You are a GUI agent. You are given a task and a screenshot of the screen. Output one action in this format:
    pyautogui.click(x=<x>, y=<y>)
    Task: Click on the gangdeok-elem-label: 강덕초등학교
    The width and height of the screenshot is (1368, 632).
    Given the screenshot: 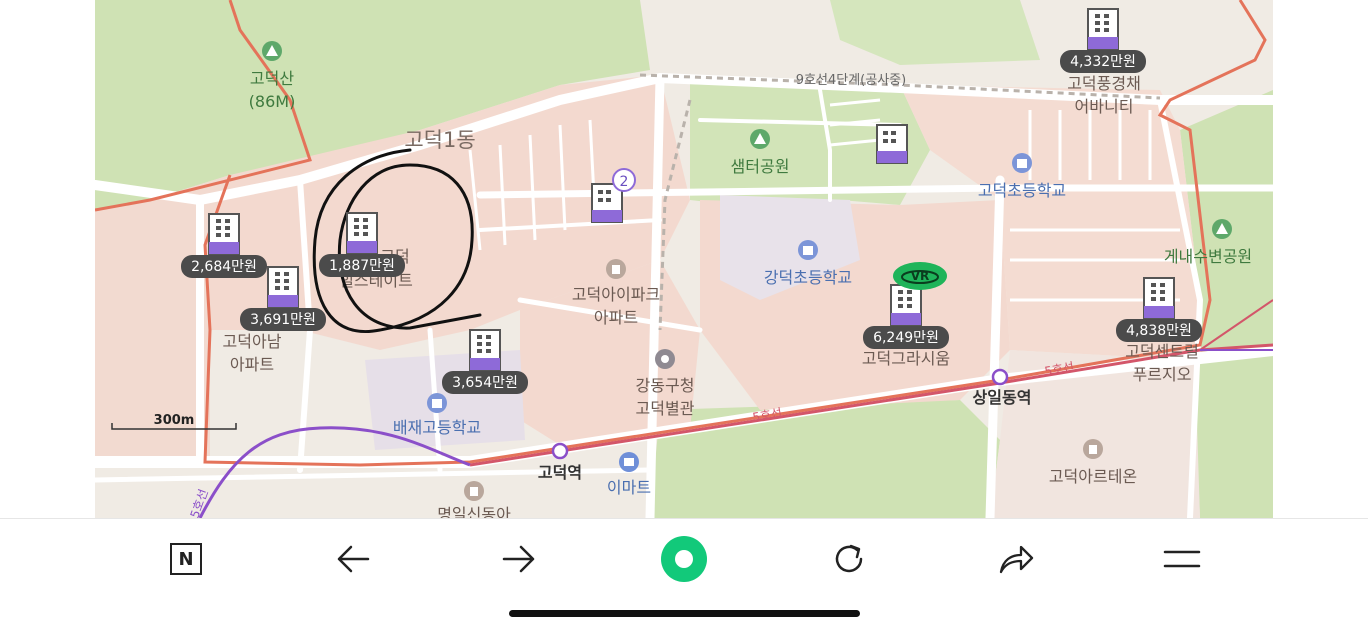 What is the action you would take?
    pyautogui.click(x=808, y=277)
    